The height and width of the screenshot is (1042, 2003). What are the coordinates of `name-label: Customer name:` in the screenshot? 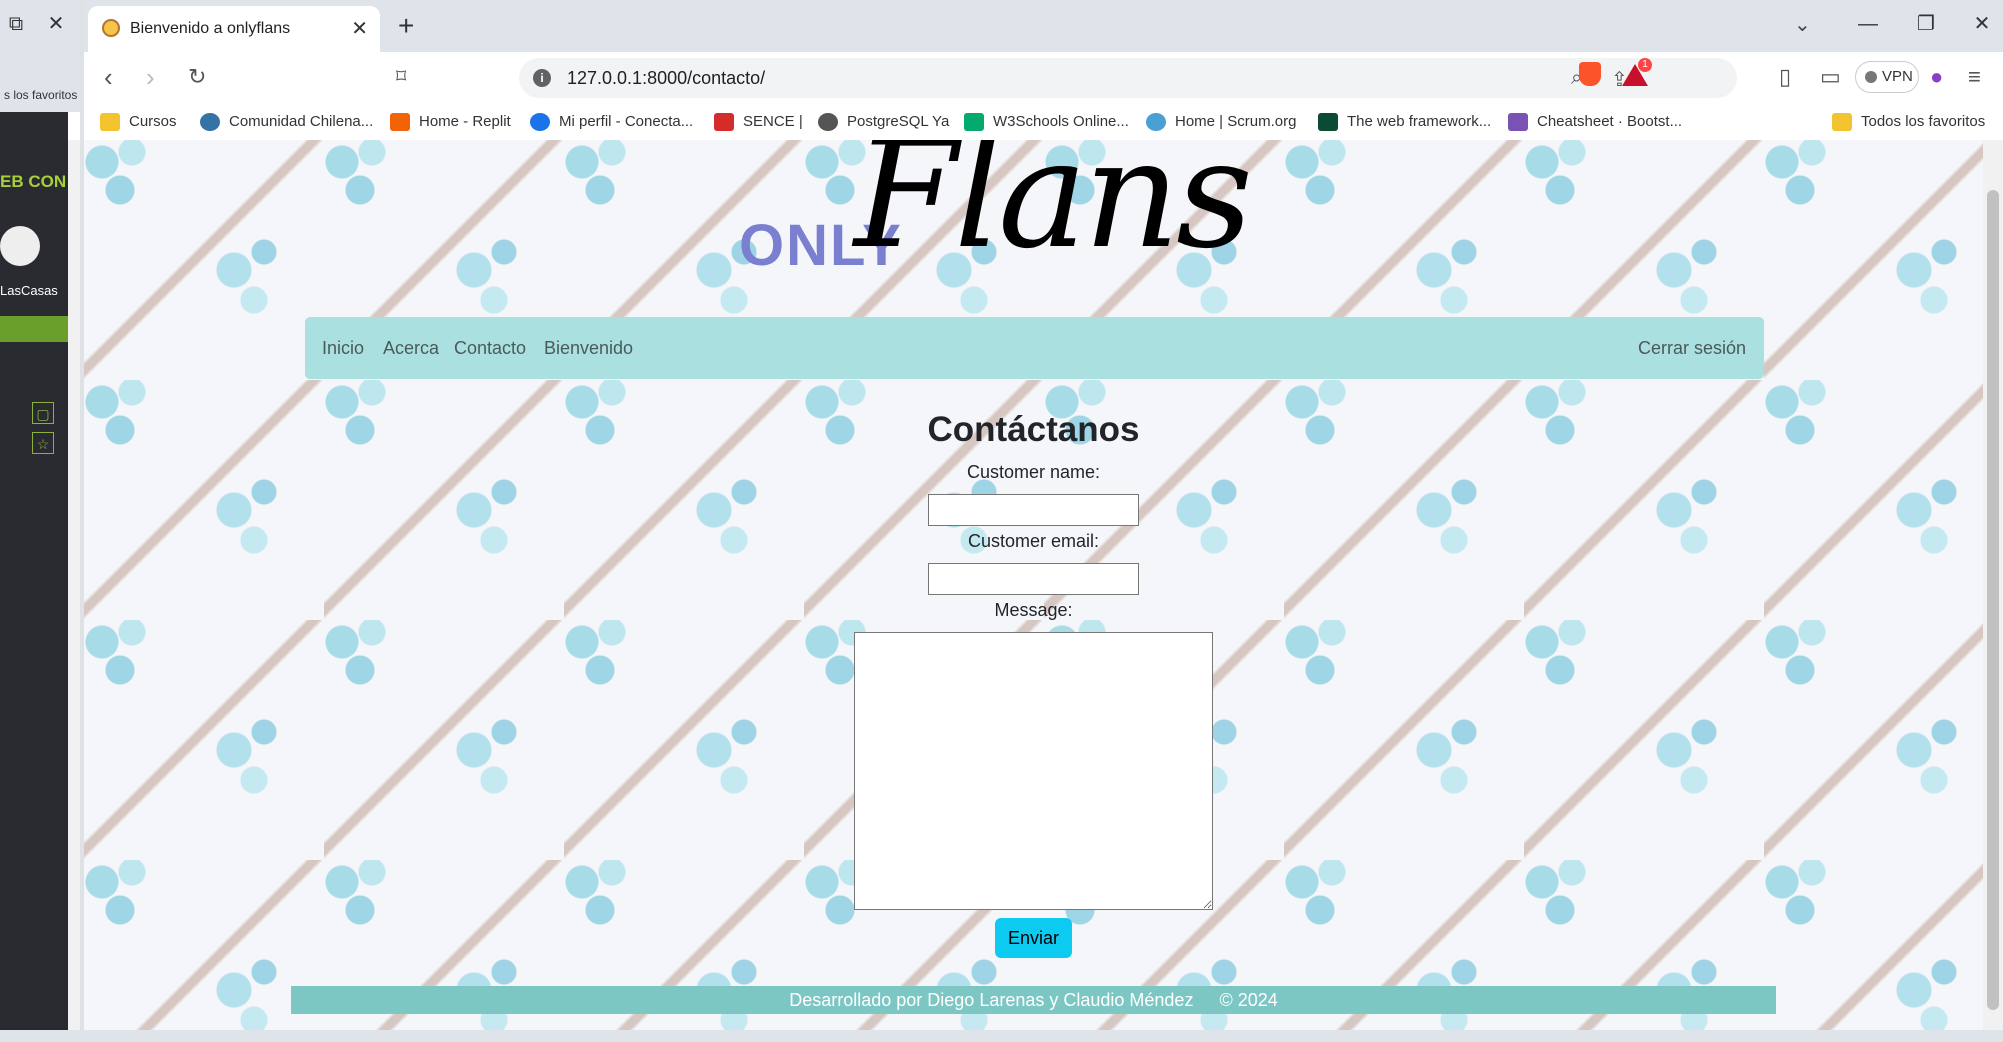 It's located at (1033, 472).